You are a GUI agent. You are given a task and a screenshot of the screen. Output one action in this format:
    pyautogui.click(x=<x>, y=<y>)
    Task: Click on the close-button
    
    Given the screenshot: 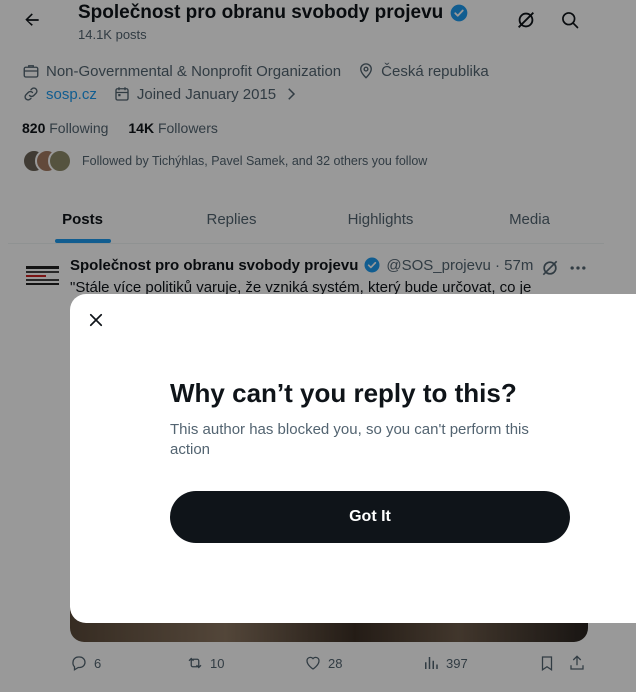 What is the action you would take?
    pyautogui.click(x=96, y=320)
    